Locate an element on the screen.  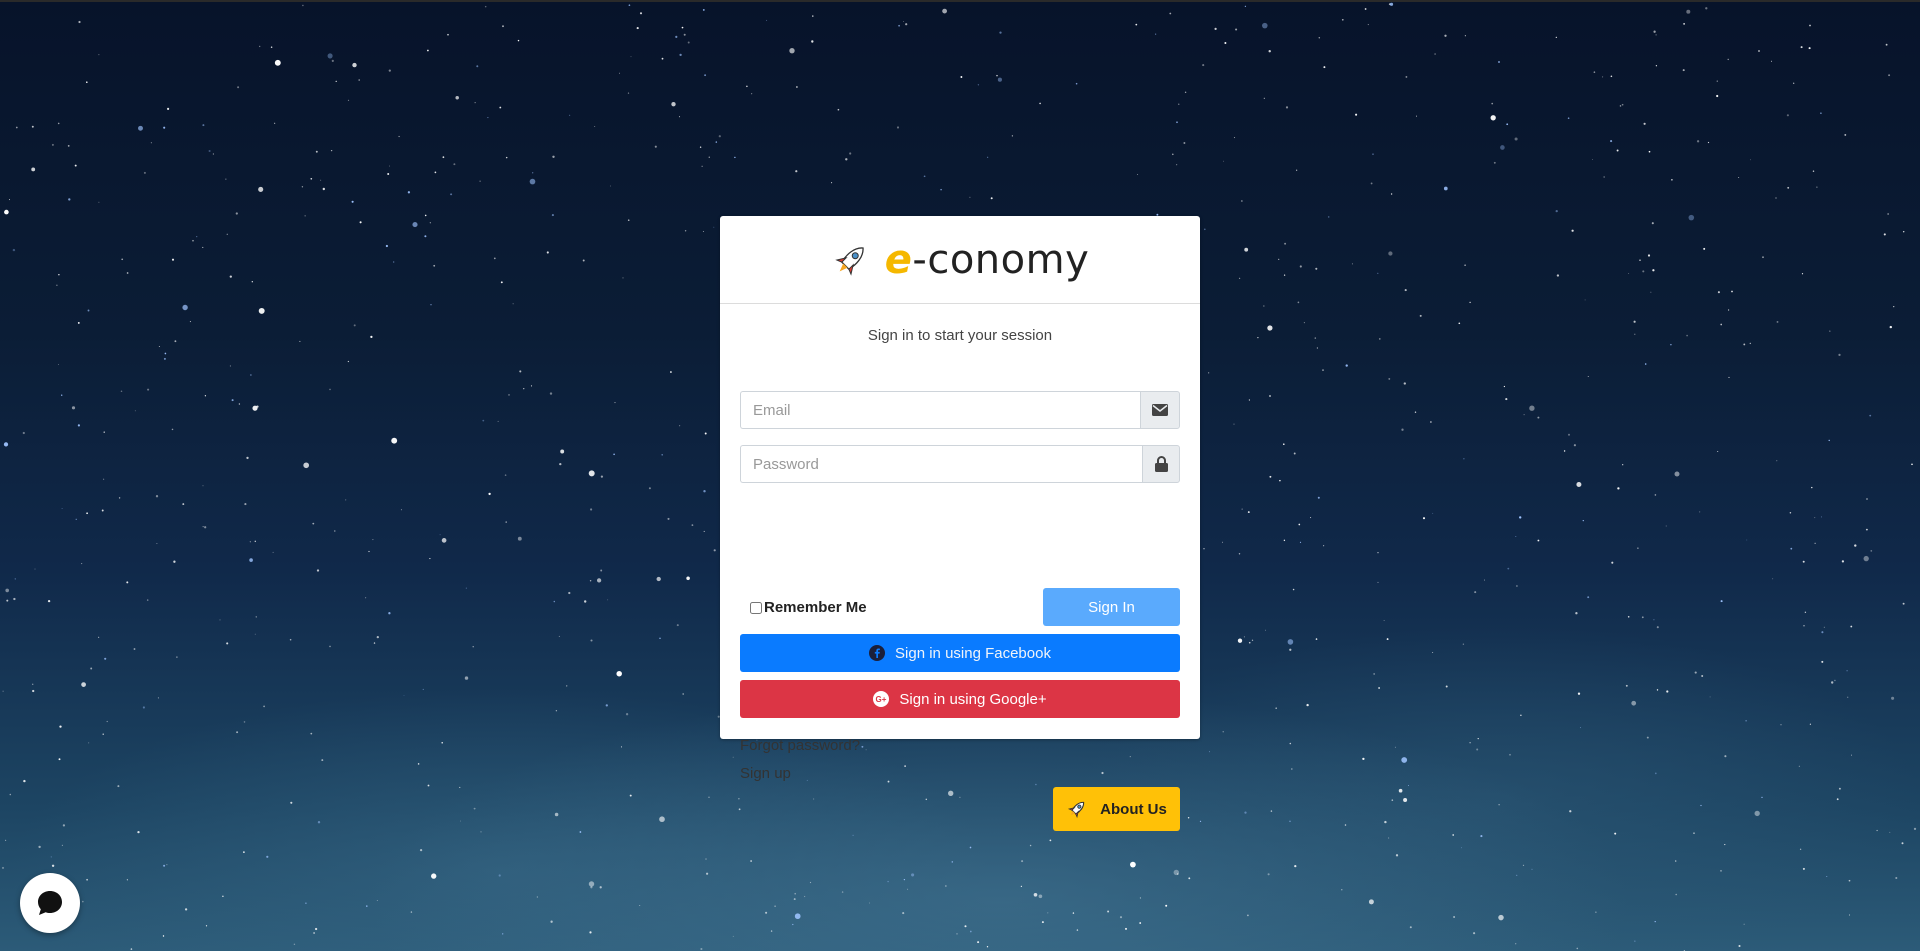
forgot-password-link: Forgot password? is located at coordinates (800, 745).